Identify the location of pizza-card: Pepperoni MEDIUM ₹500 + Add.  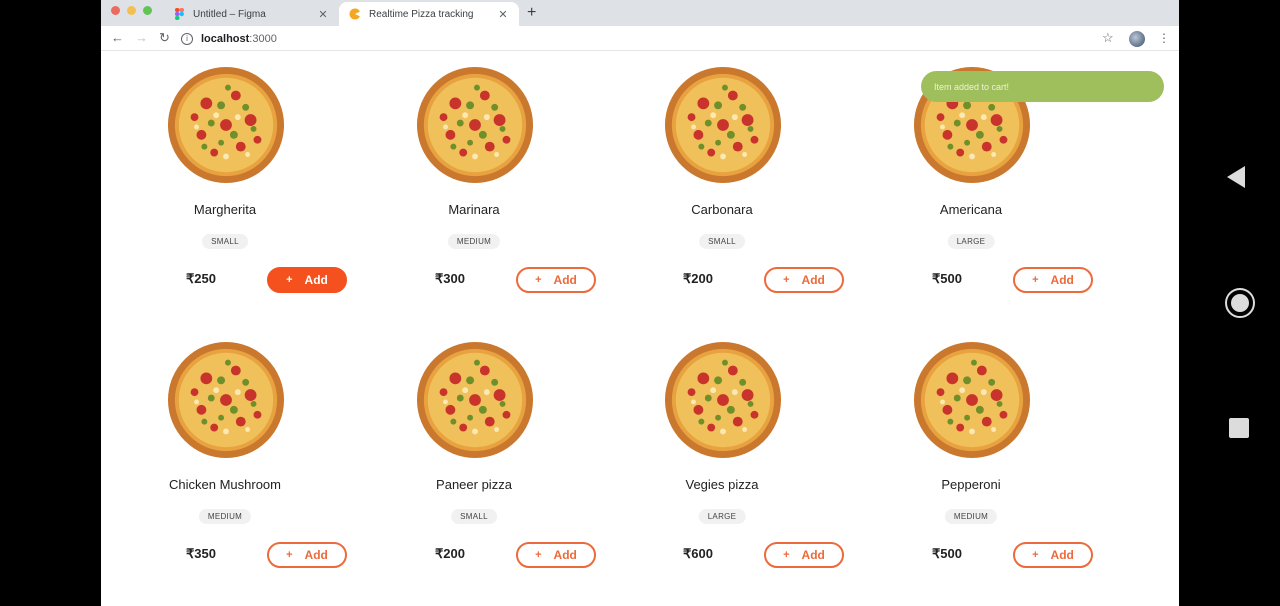
(971, 457).